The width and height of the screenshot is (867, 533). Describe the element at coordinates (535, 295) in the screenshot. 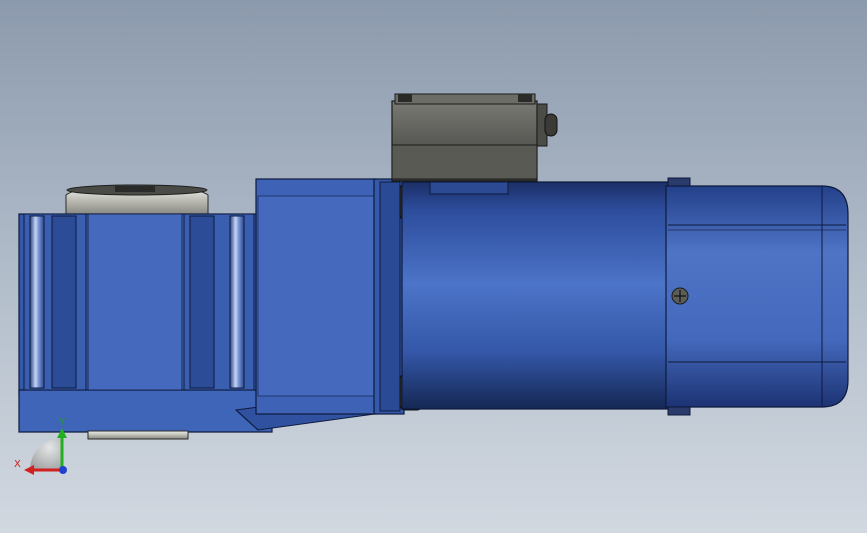

I see `motor-body` at that location.